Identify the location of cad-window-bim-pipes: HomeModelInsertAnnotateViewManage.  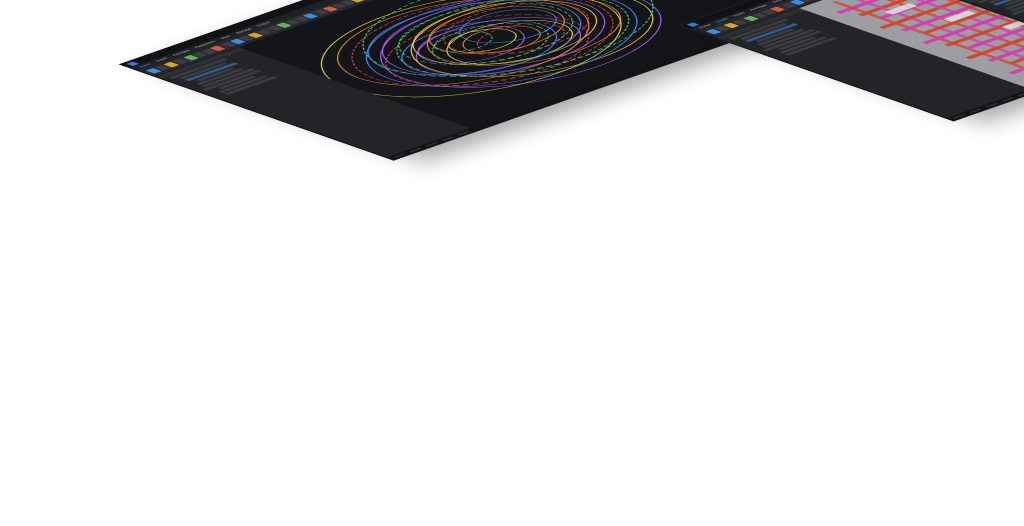
(852, 60).